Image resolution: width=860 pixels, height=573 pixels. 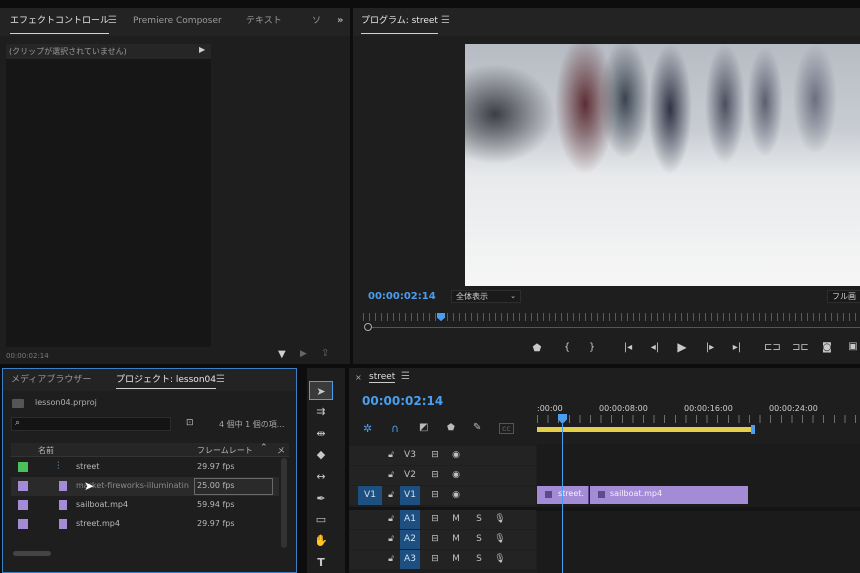 I want to click on tab-premiere-composer: Premiere Composer, so click(x=177, y=22).